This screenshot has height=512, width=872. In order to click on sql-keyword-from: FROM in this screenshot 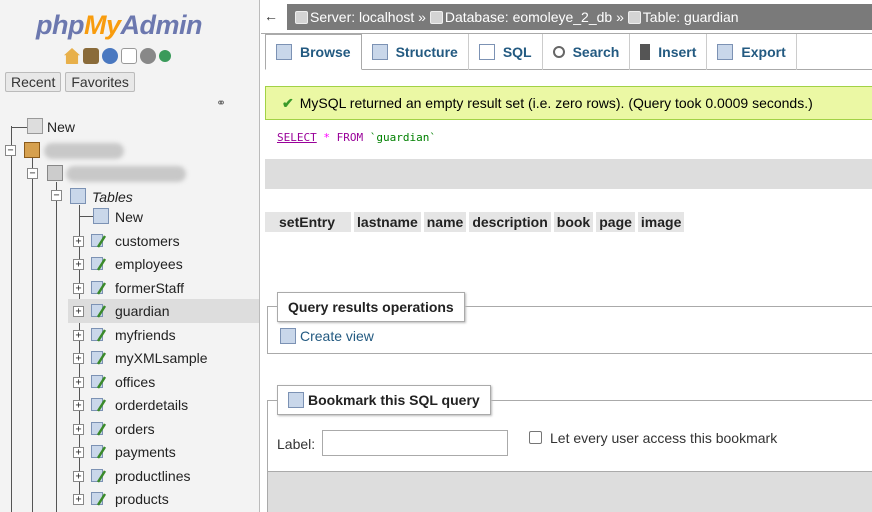, I will do `click(350, 137)`.